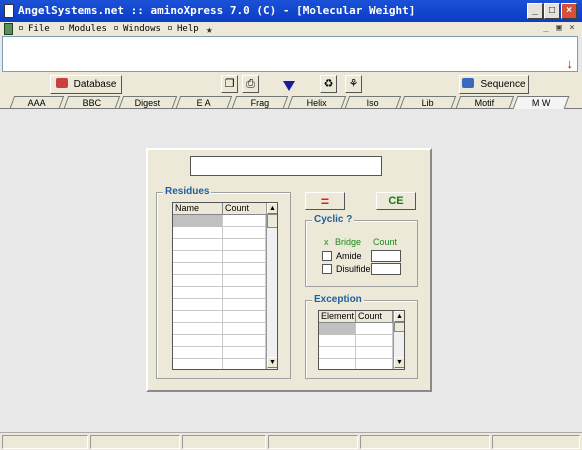 The height and width of the screenshot is (450, 582). I want to click on residues-header-count: Count, so click(245, 209).